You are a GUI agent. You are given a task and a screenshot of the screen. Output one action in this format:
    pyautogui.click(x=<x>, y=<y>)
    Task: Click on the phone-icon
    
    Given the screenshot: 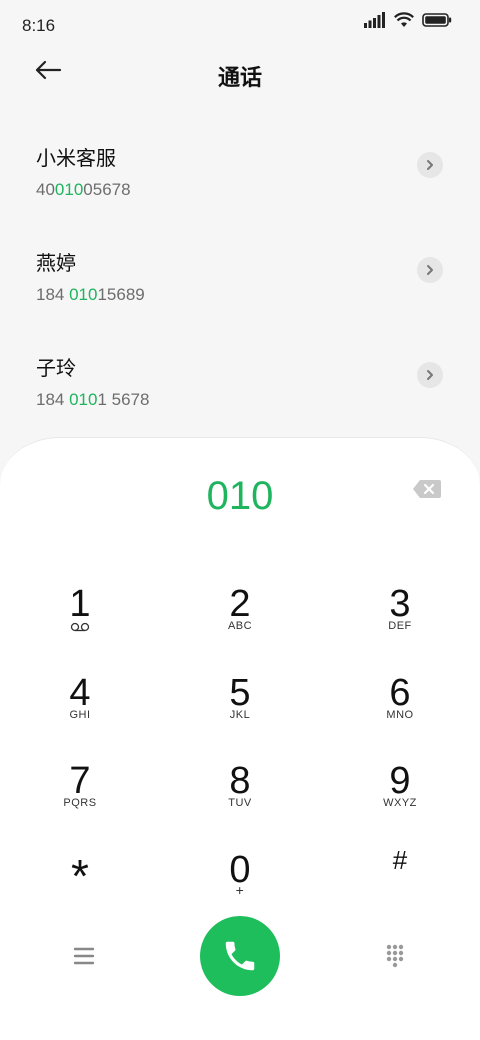 What is the action you would take?
    pyautogui.click(x=240, y=956)
    